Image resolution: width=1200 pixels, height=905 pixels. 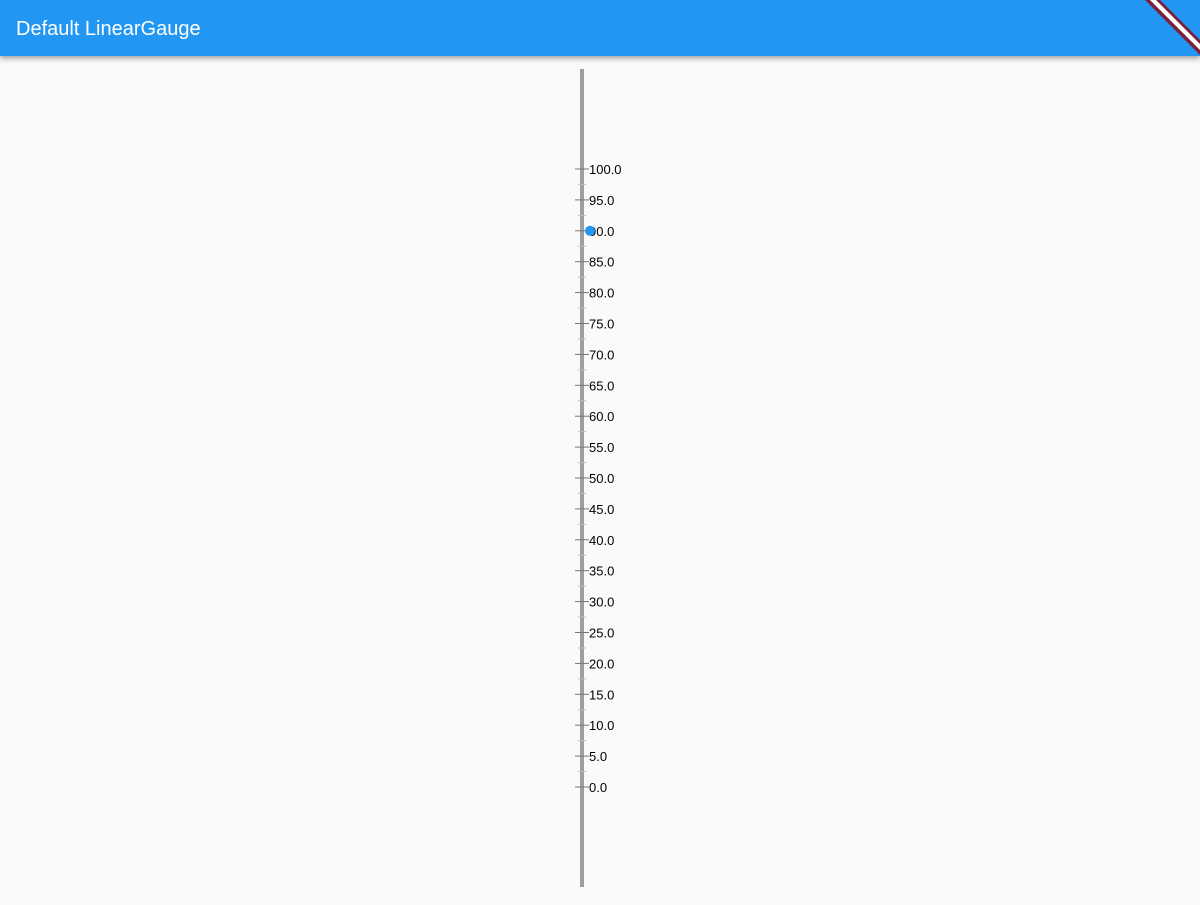 What do you see at coordinates (598, 756) in the screenshot?
I see `gauge-tick-label: 5.0` at bounding box center [598, 756].